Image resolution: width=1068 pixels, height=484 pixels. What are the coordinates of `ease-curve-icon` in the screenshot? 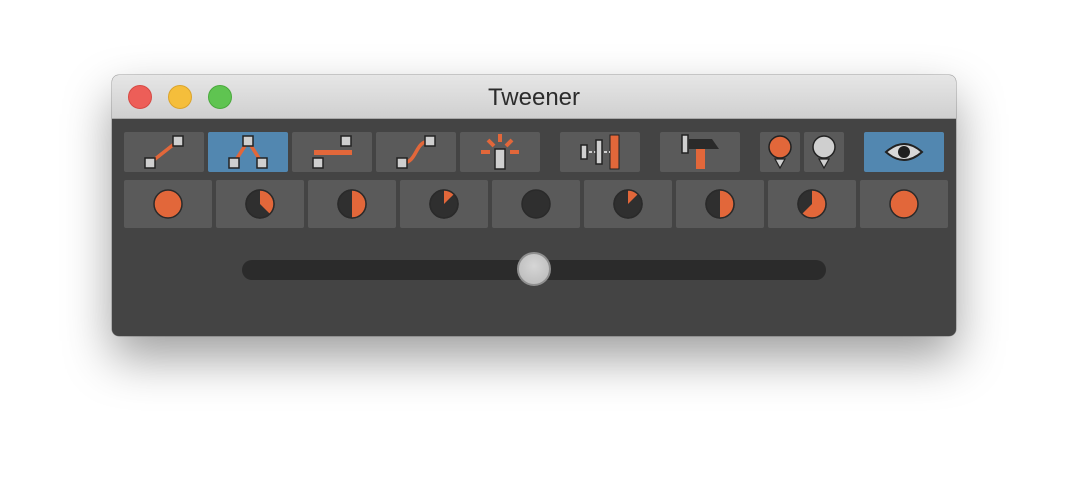 It's located at (416, 152).